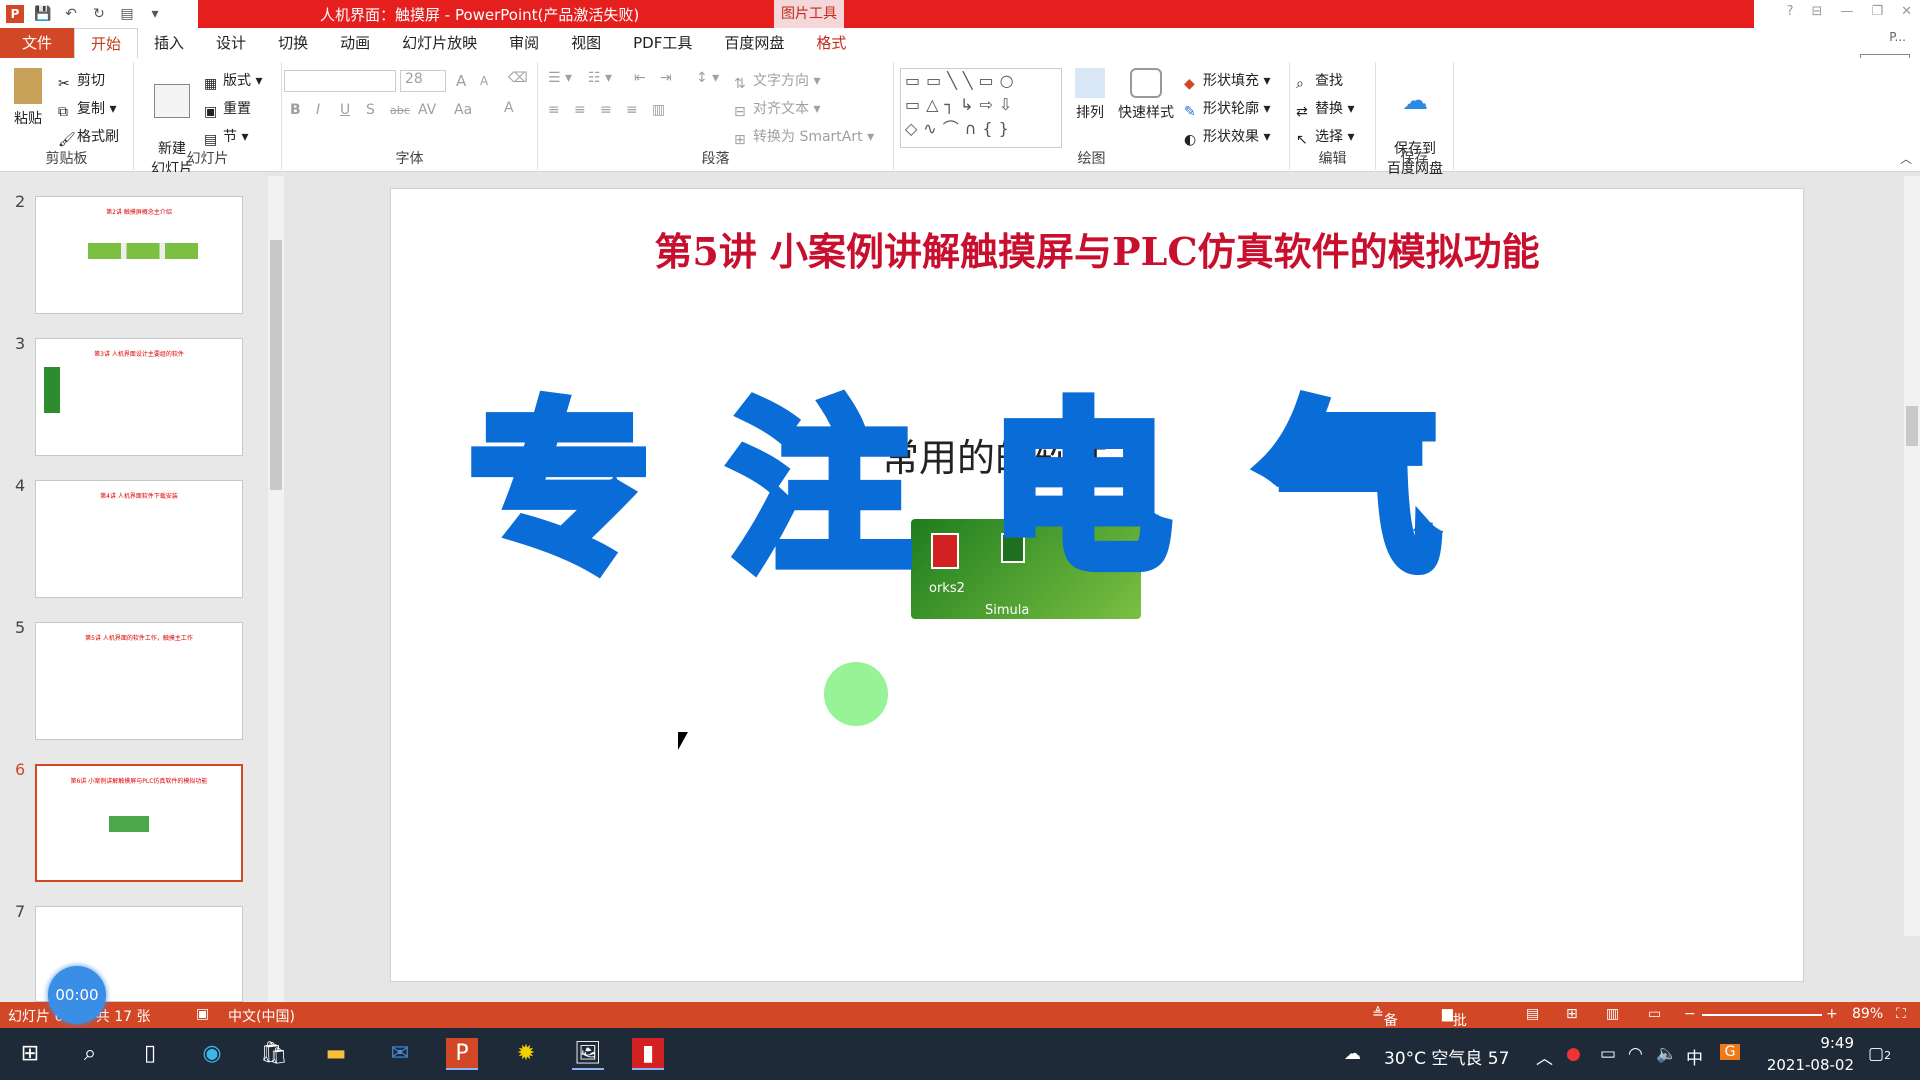 This screenshot has height=1080, width=1920. Describe the element at coordinates (606, 110) in the screenshot. I see `align-right-icon: ≡` at that location.